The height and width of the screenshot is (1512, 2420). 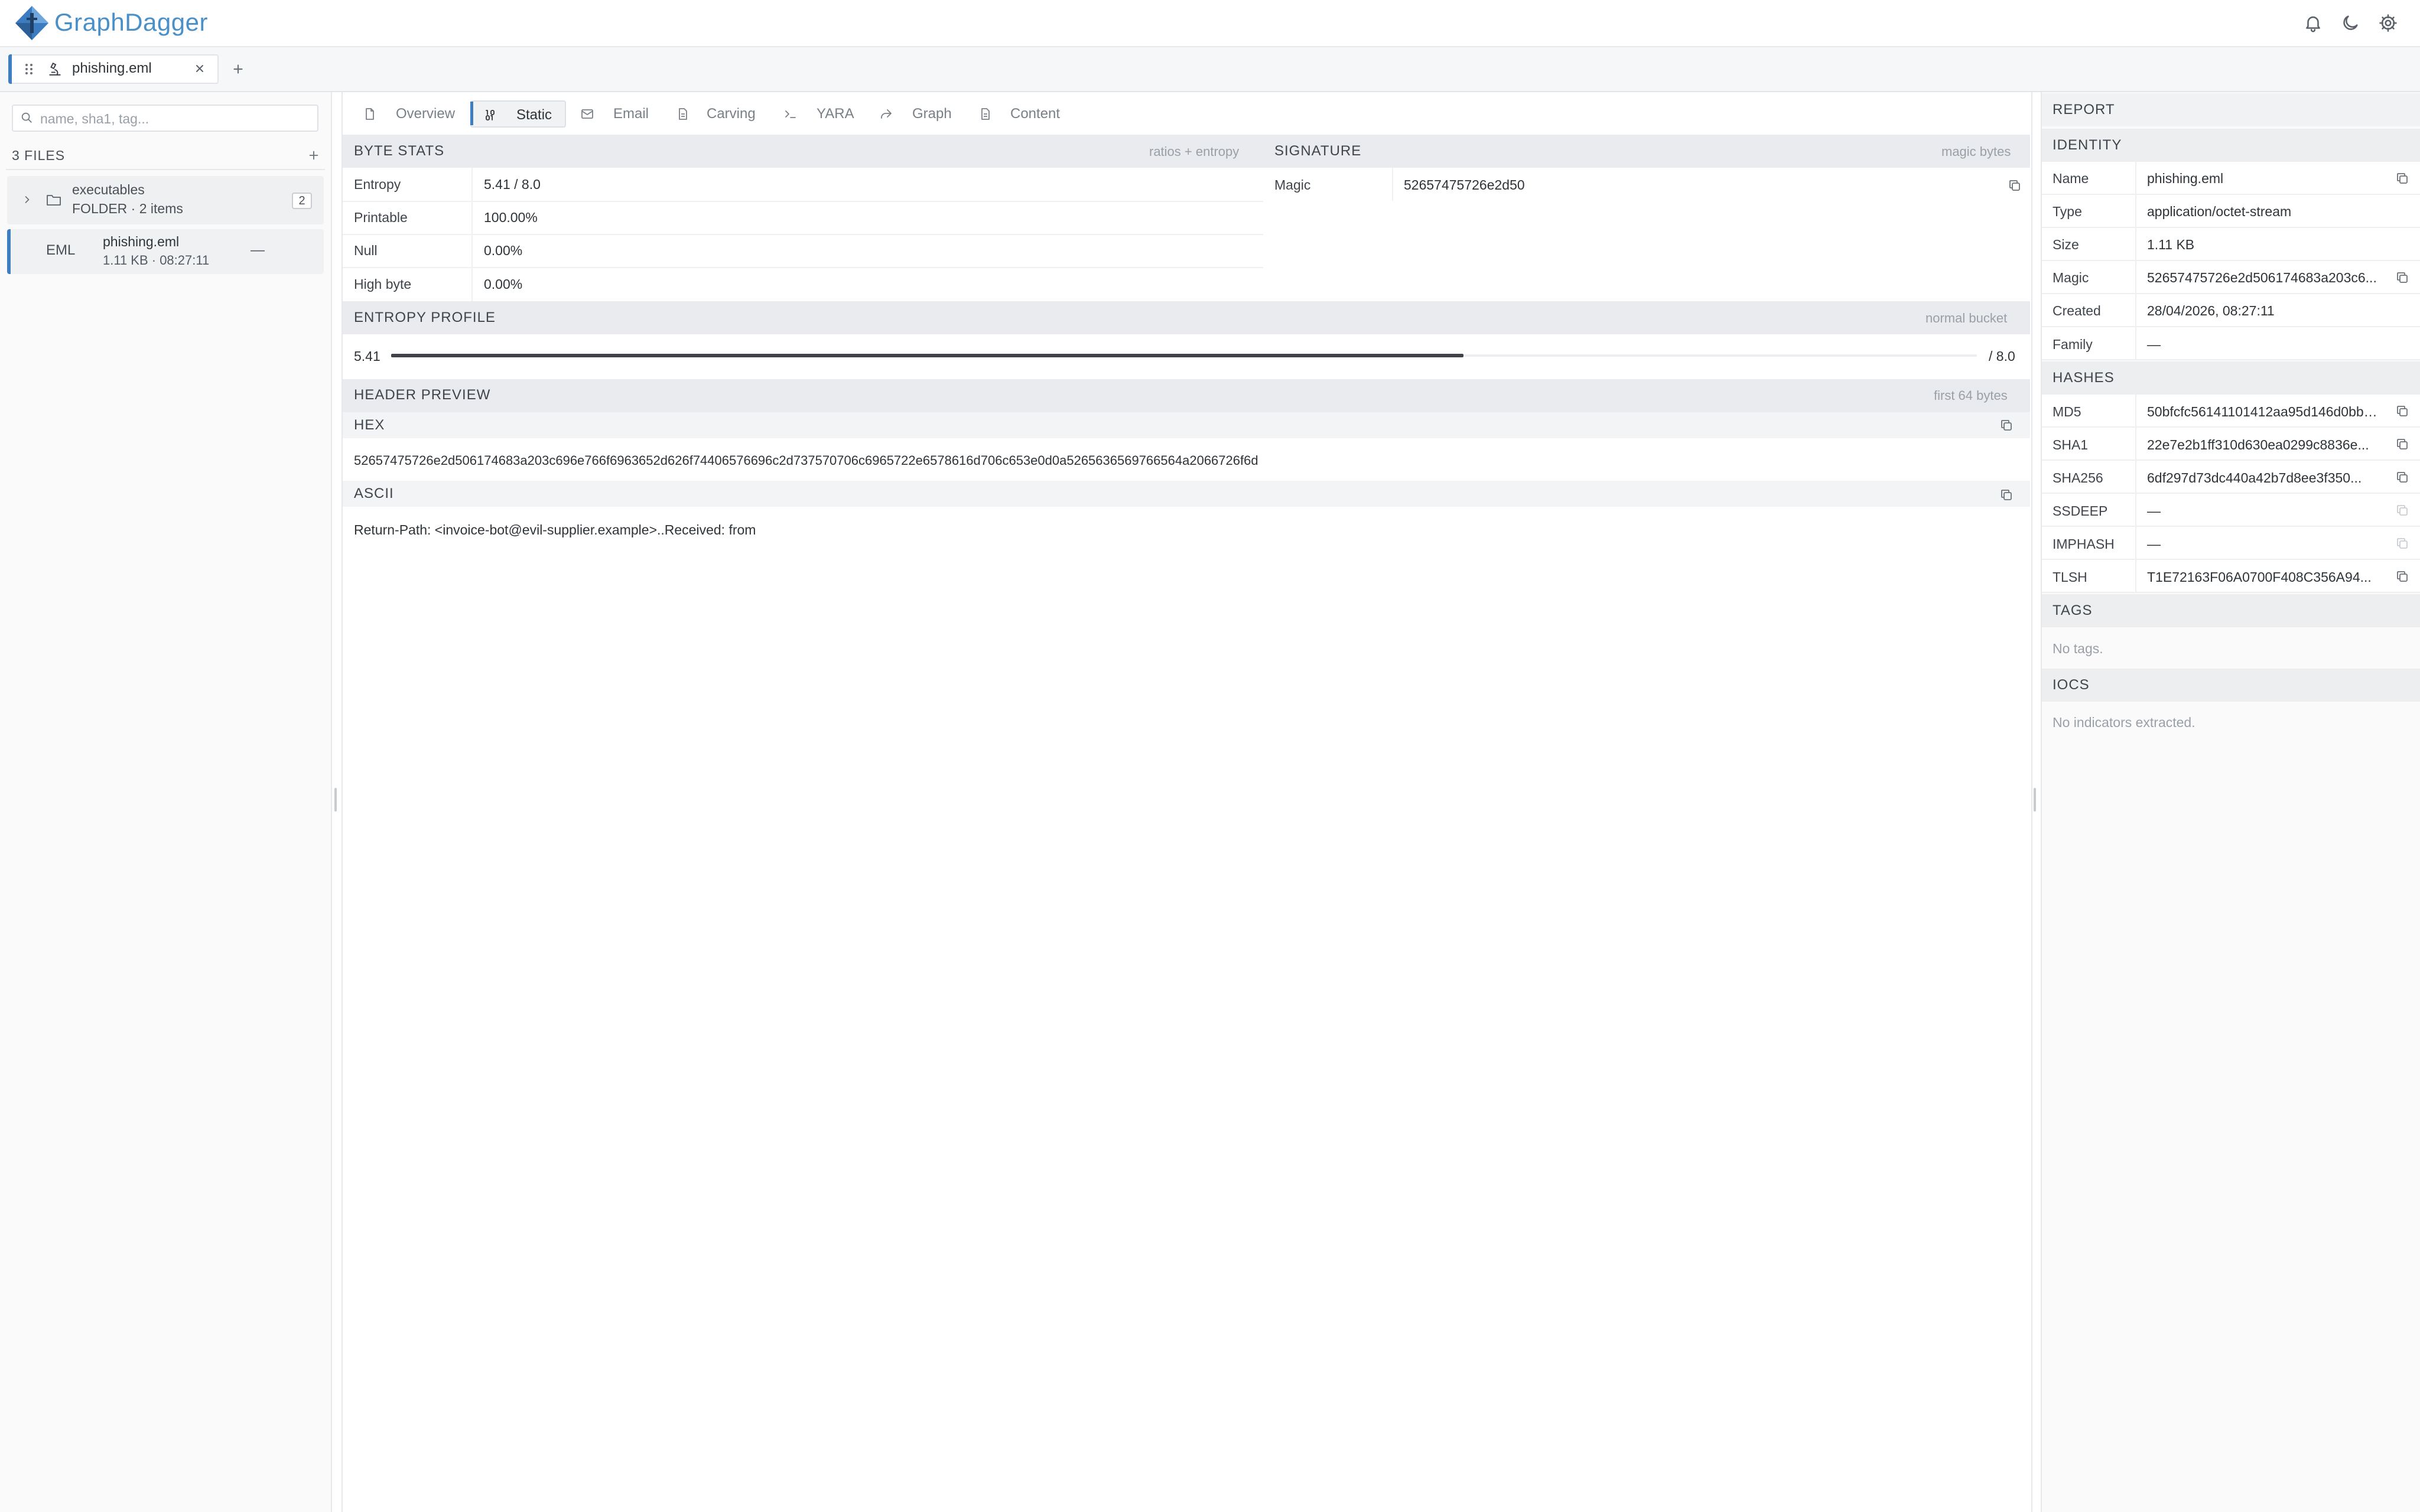 I want to click on gear-icon, so click(x=2388, y=23).